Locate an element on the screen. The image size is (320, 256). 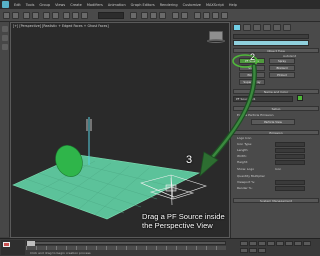
previous-frame-icon is located at coordinates (253, 243).